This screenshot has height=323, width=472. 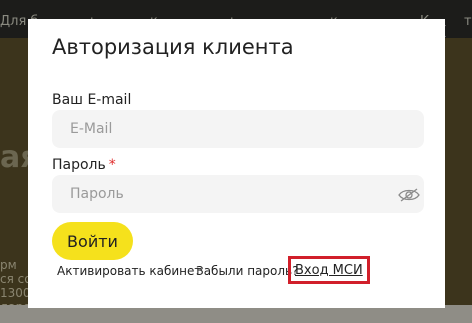 What do you see at coordinates (409, 194) in the screenshot?
I see `eye-slash-icon` at bounding box center [409, 194].